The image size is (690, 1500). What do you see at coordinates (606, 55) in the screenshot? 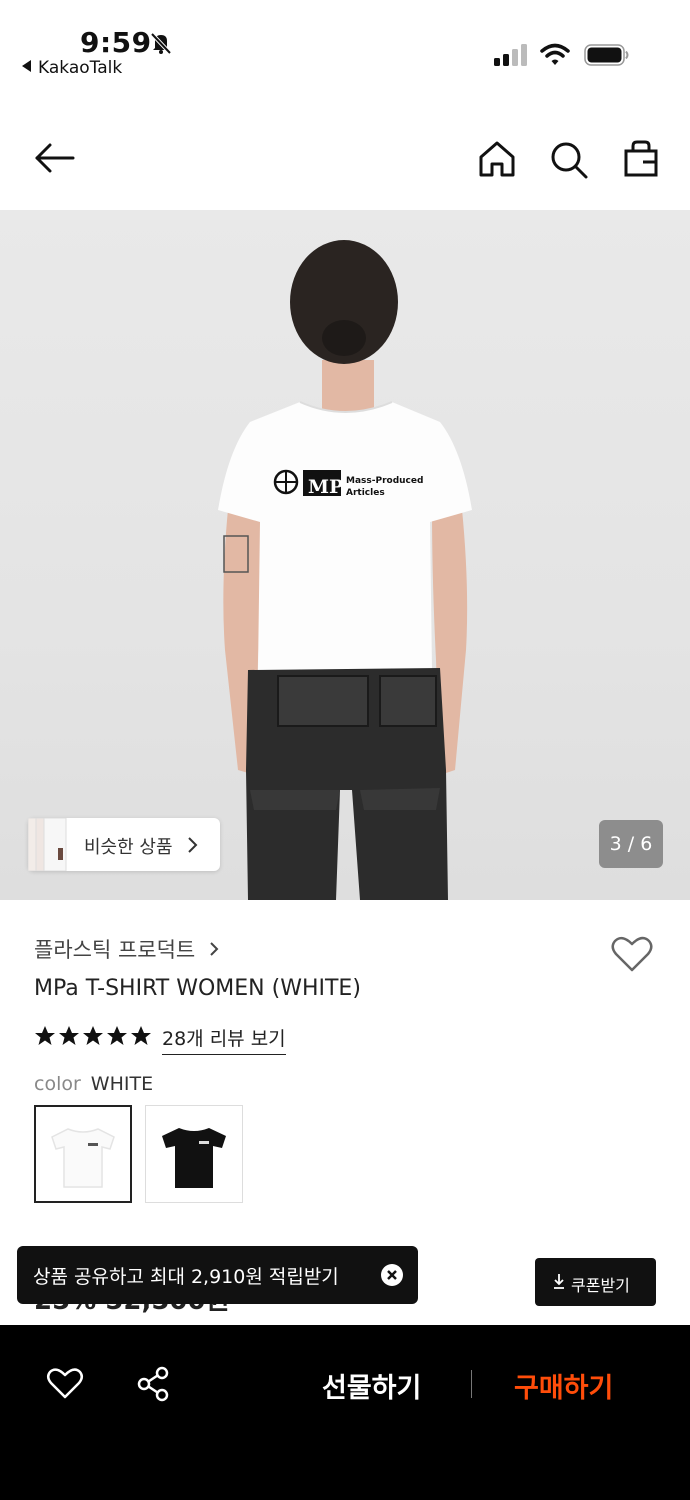
I see `battery-icon` at bounding box center [606, 55].